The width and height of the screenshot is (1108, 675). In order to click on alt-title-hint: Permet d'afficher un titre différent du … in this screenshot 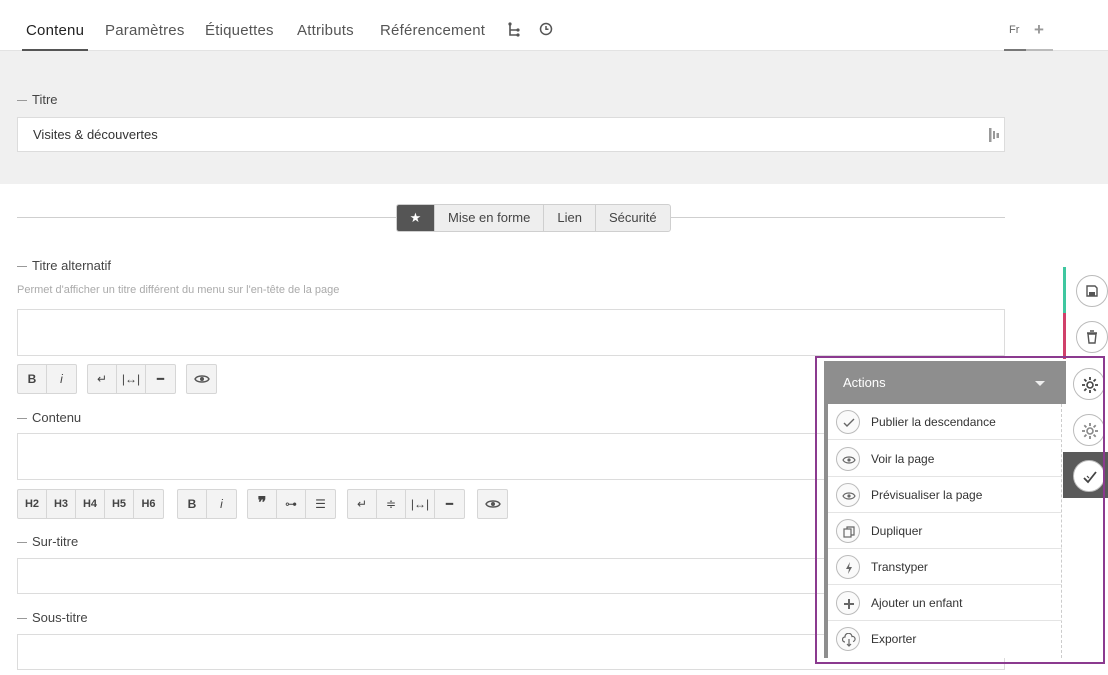, I will do `click(178, 290)`.